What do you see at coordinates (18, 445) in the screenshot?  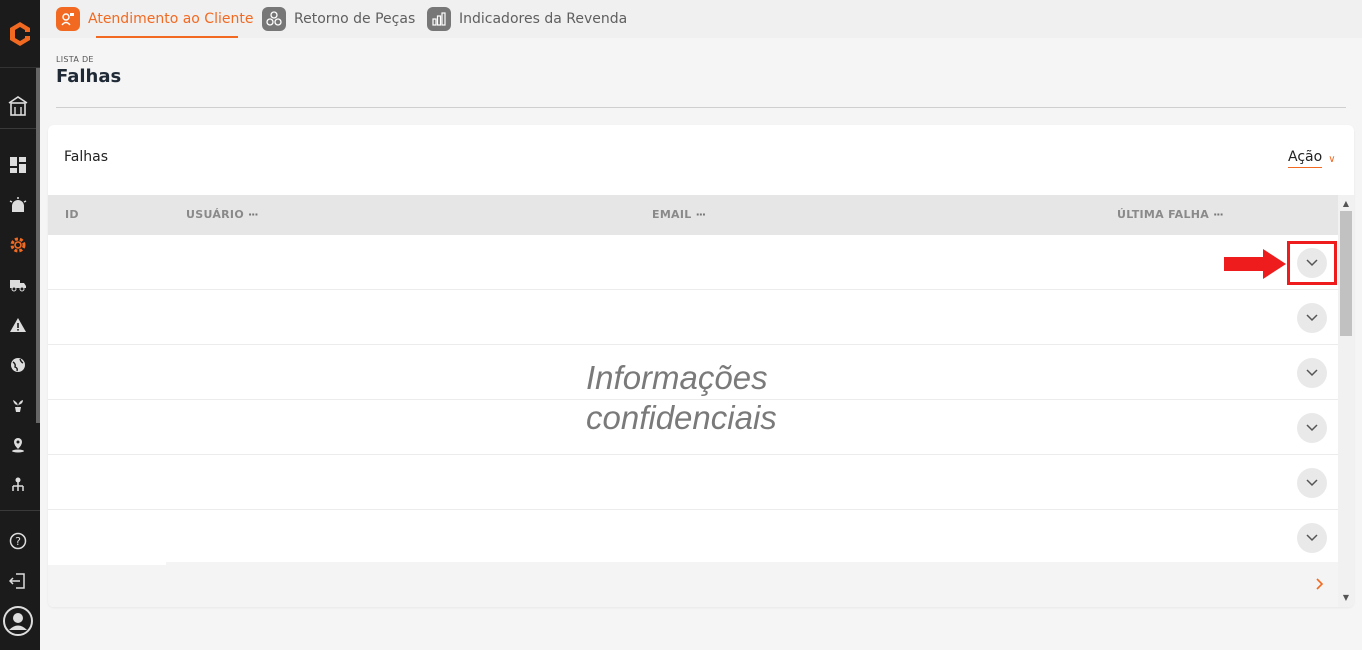 I see `location-icon` at bounding box center [18, 445].